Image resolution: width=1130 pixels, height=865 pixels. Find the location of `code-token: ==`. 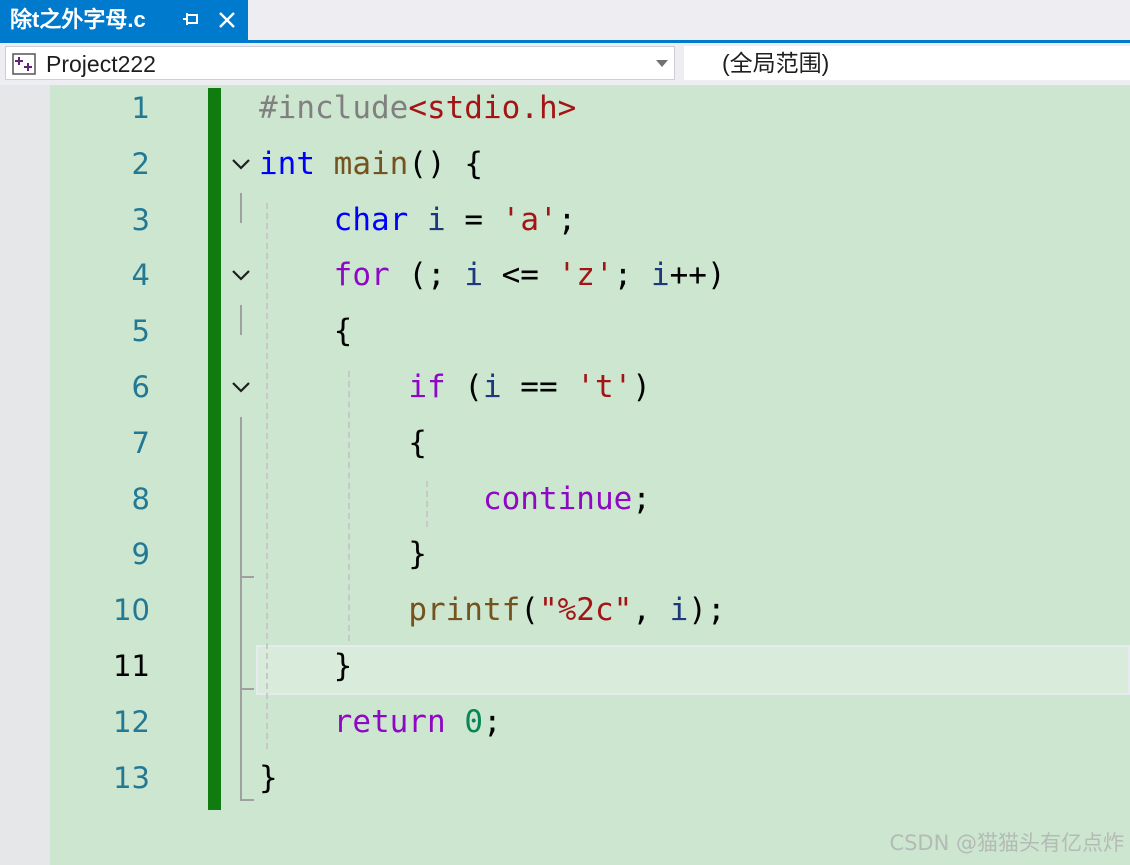

code-token: == is located at coordinates (539, 387).